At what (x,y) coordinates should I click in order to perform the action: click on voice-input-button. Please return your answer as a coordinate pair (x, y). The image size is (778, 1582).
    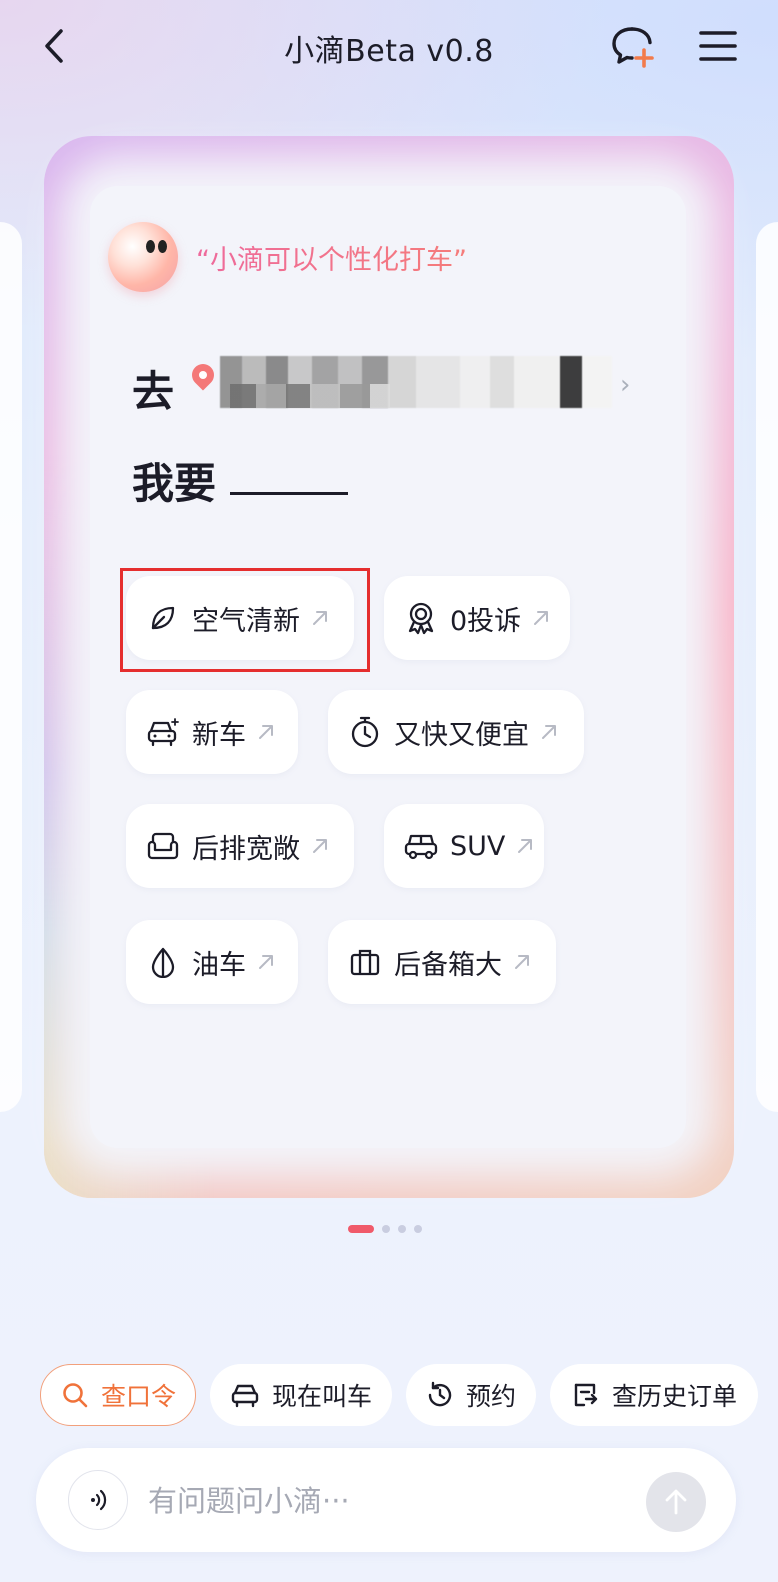
    Looking at the image, I should click on (98, 1500).